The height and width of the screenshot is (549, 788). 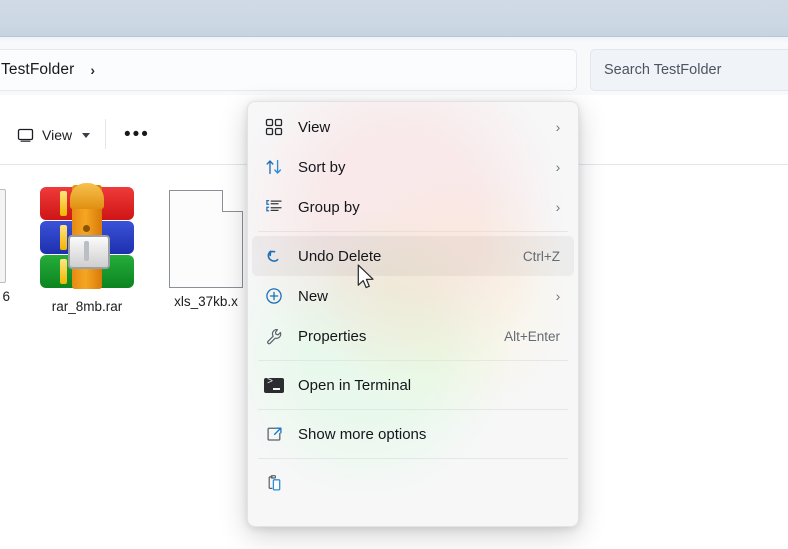 I want to click on window-chrome-strip, so click(x=394, y=18).